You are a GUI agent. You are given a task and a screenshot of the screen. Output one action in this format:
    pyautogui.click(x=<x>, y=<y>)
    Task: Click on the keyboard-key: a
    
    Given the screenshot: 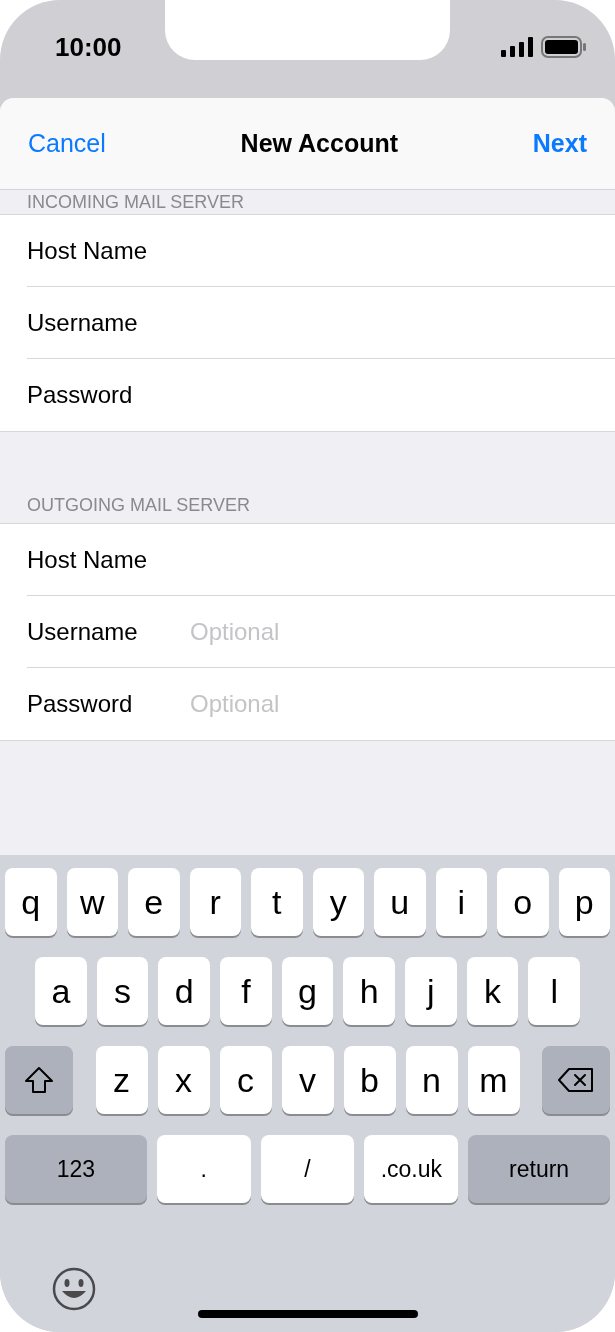 What is the action you would take?
    pyautogui.click(x=61, y=991)
    